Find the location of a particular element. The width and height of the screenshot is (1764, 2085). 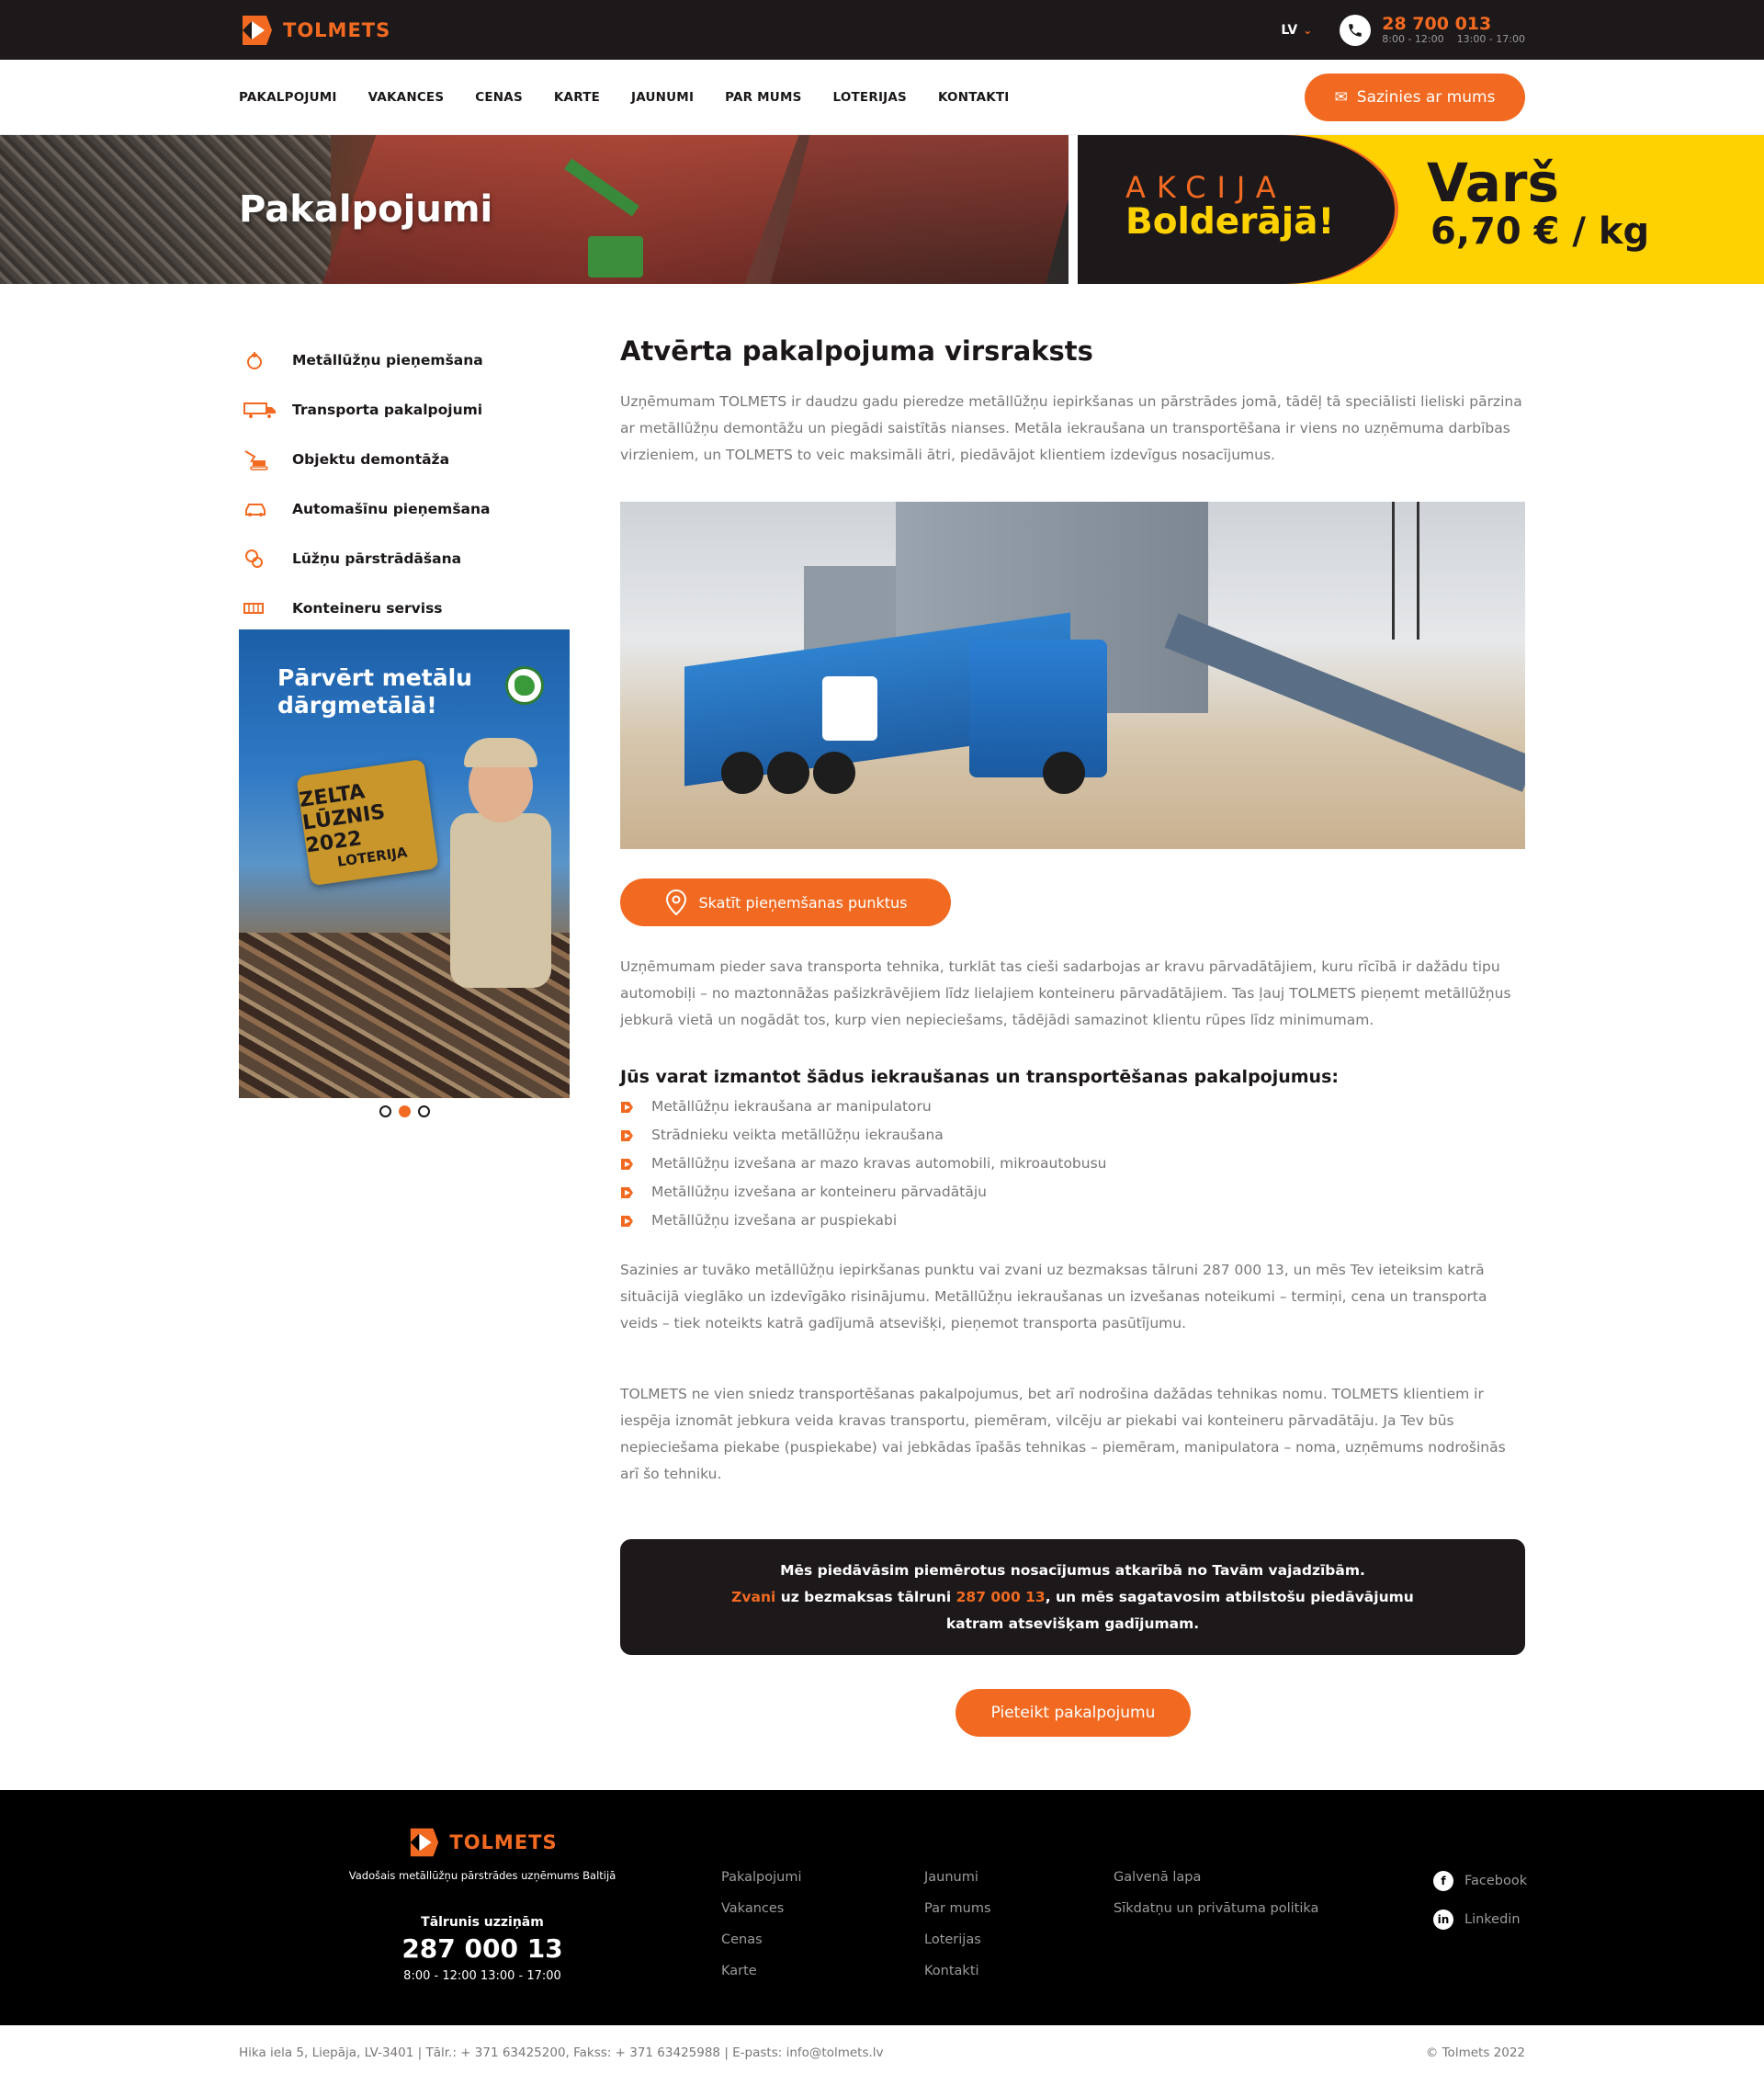

cta-phone-link: 287 000 13 is located at coordinates (1001, 1597).